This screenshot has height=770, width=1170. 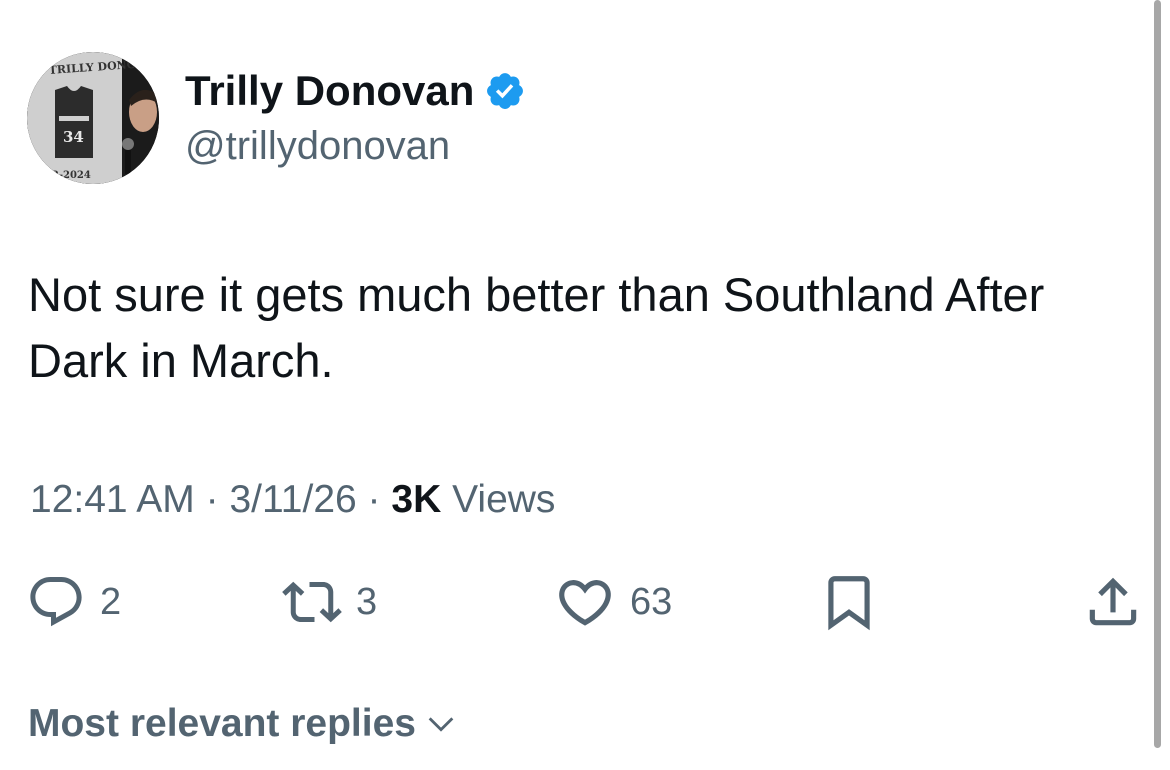 I want to click on retweet-button: 3, so click(x=329, y=602).